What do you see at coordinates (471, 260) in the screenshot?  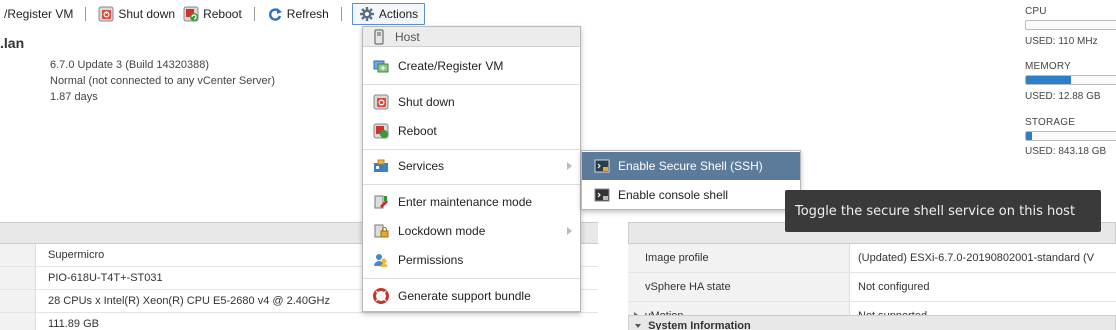 I see `menu-item-permissions: Permissions` at bounding box center [471, 260].